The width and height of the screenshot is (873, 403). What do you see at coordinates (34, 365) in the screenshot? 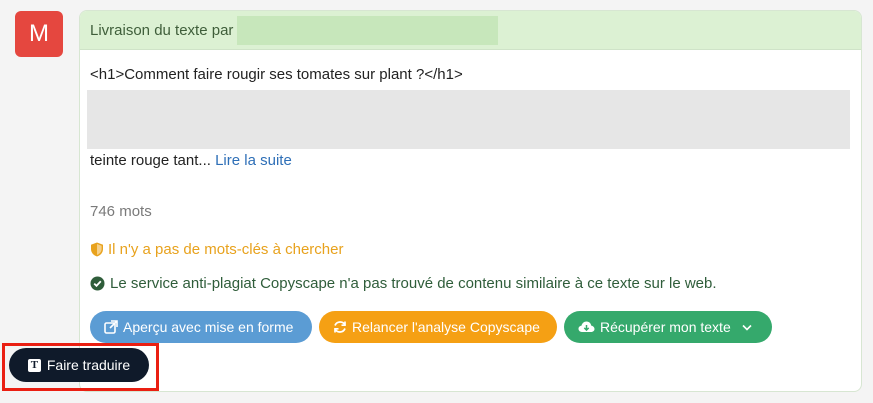
I see `translate-icon: T` at bounding box center [34, 365].